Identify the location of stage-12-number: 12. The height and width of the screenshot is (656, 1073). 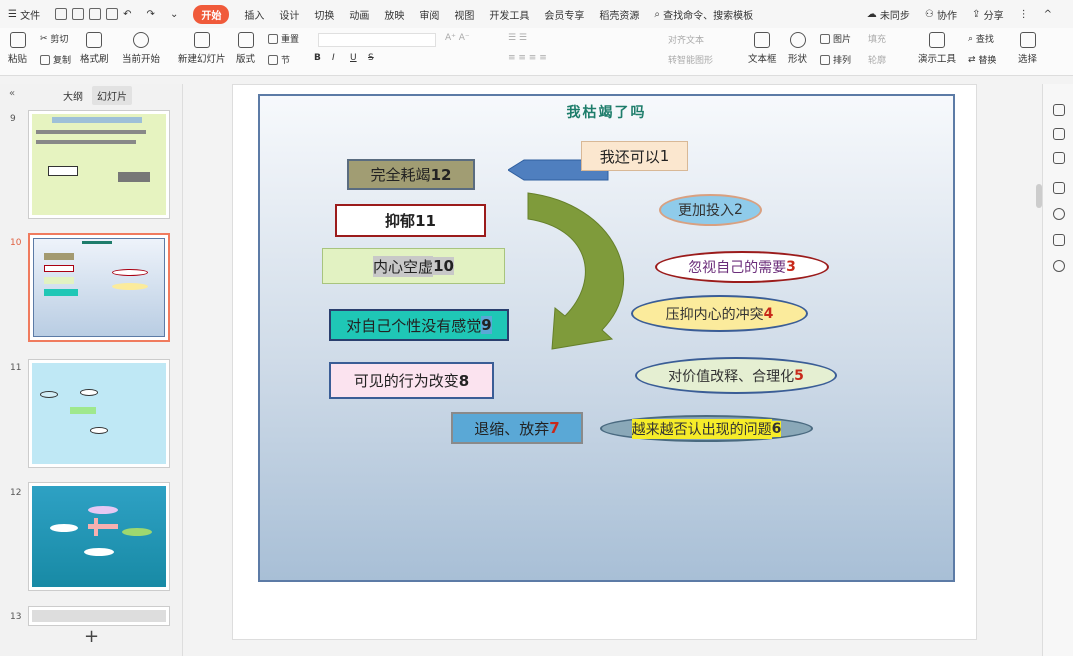
(441, 174).